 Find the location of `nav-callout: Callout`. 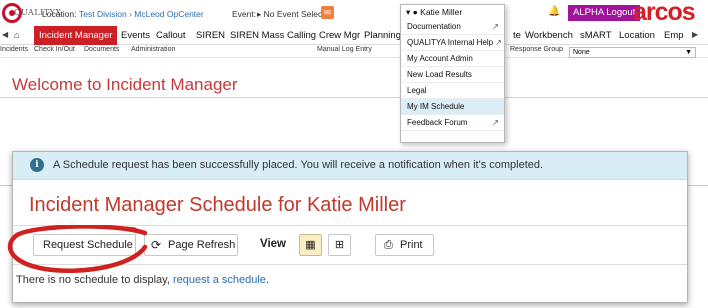

nav-callout: Callout is located at coordinates (171, 35).